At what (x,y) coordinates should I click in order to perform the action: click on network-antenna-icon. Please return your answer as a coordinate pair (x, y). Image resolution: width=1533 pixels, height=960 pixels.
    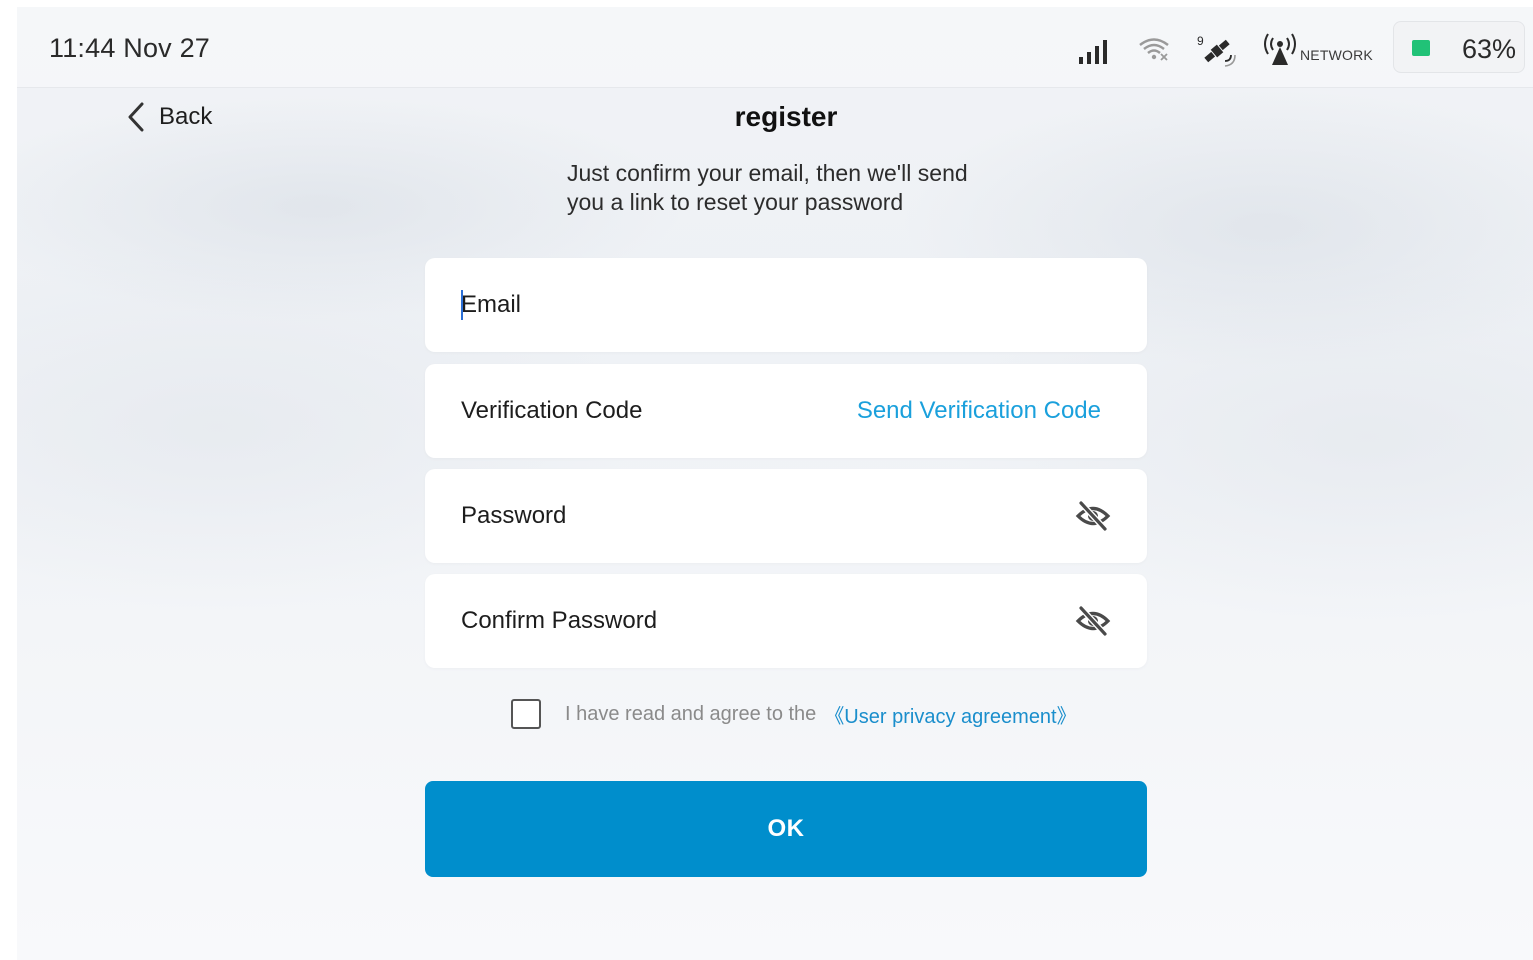
    Looking at the image, I should click on (1280, 49).